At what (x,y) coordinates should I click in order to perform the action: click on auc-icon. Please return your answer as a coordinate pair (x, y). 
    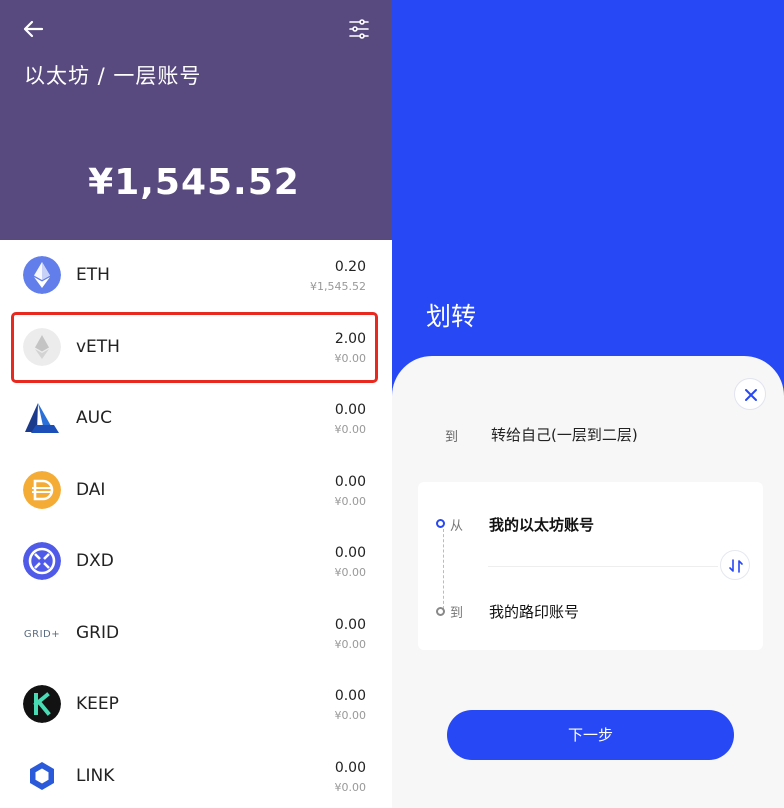
    Looking at the image, I should click on (42, 418).